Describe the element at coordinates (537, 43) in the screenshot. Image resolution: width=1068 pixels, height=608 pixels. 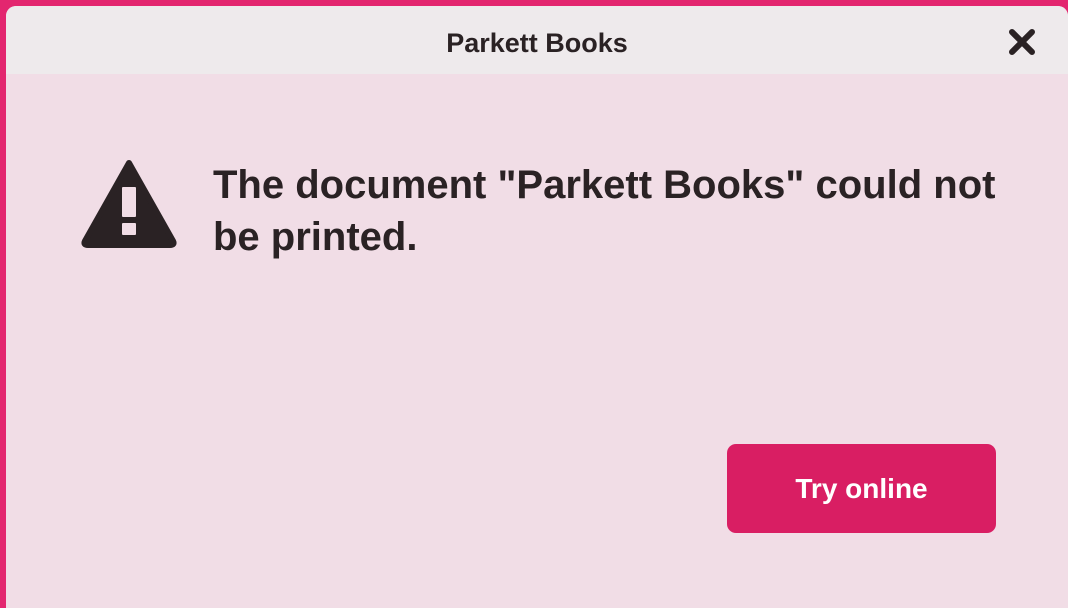
I see `dialog-title: Parkett Books` at that location.